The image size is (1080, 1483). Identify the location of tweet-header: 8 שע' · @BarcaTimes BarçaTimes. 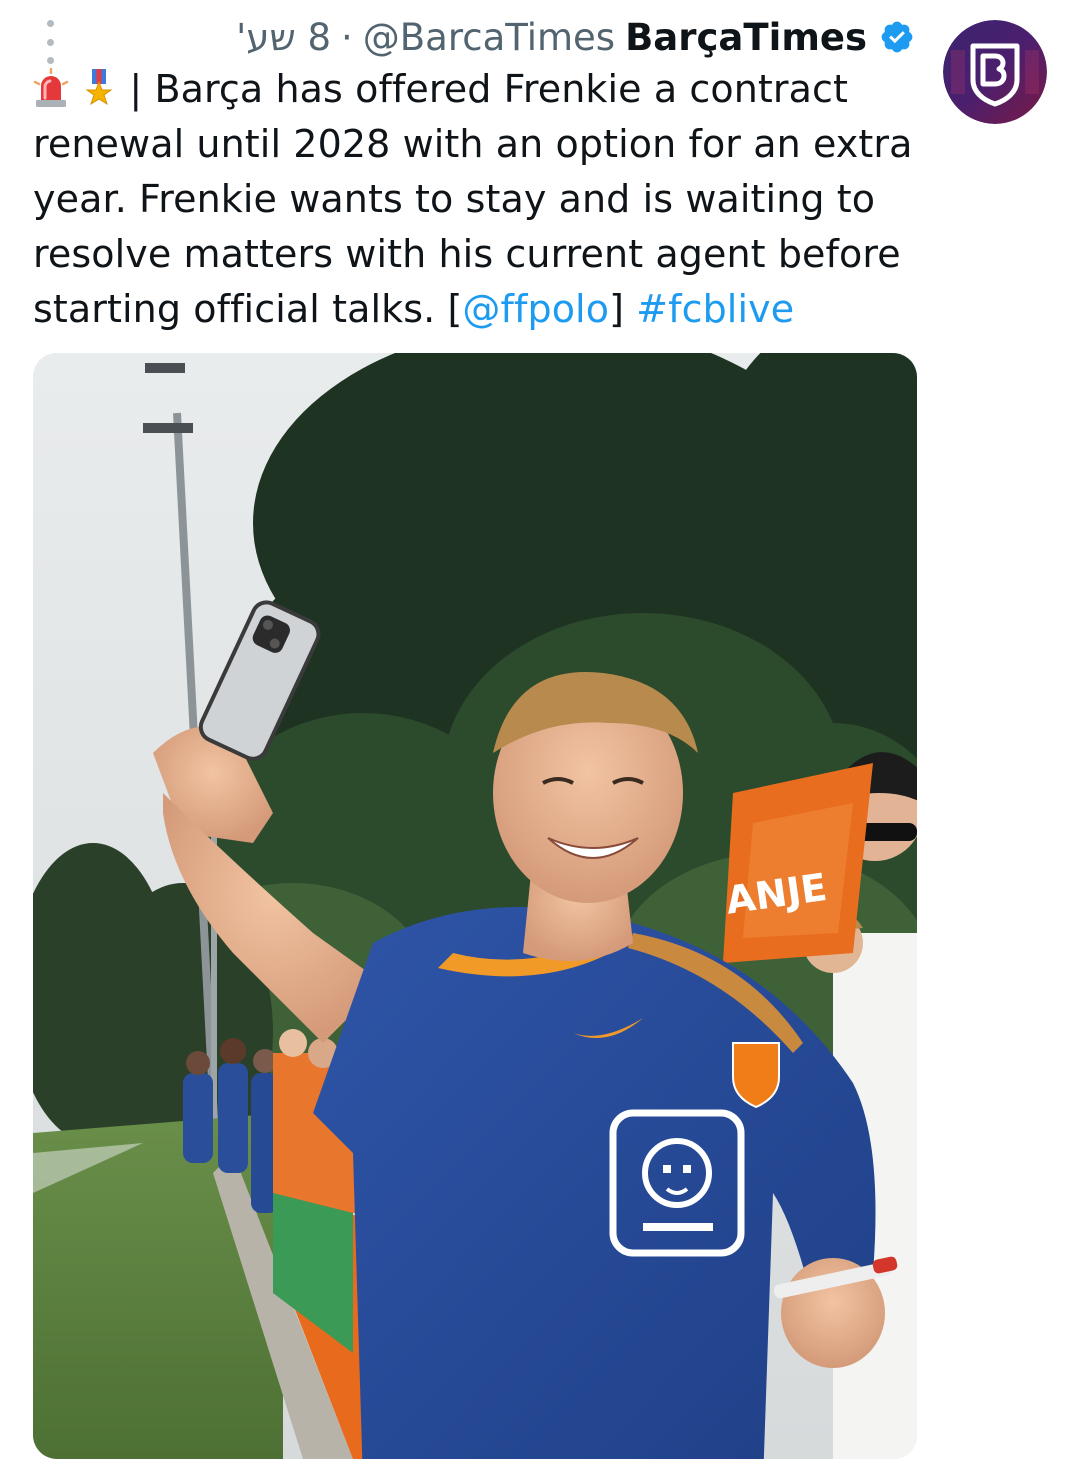
(575, 37).